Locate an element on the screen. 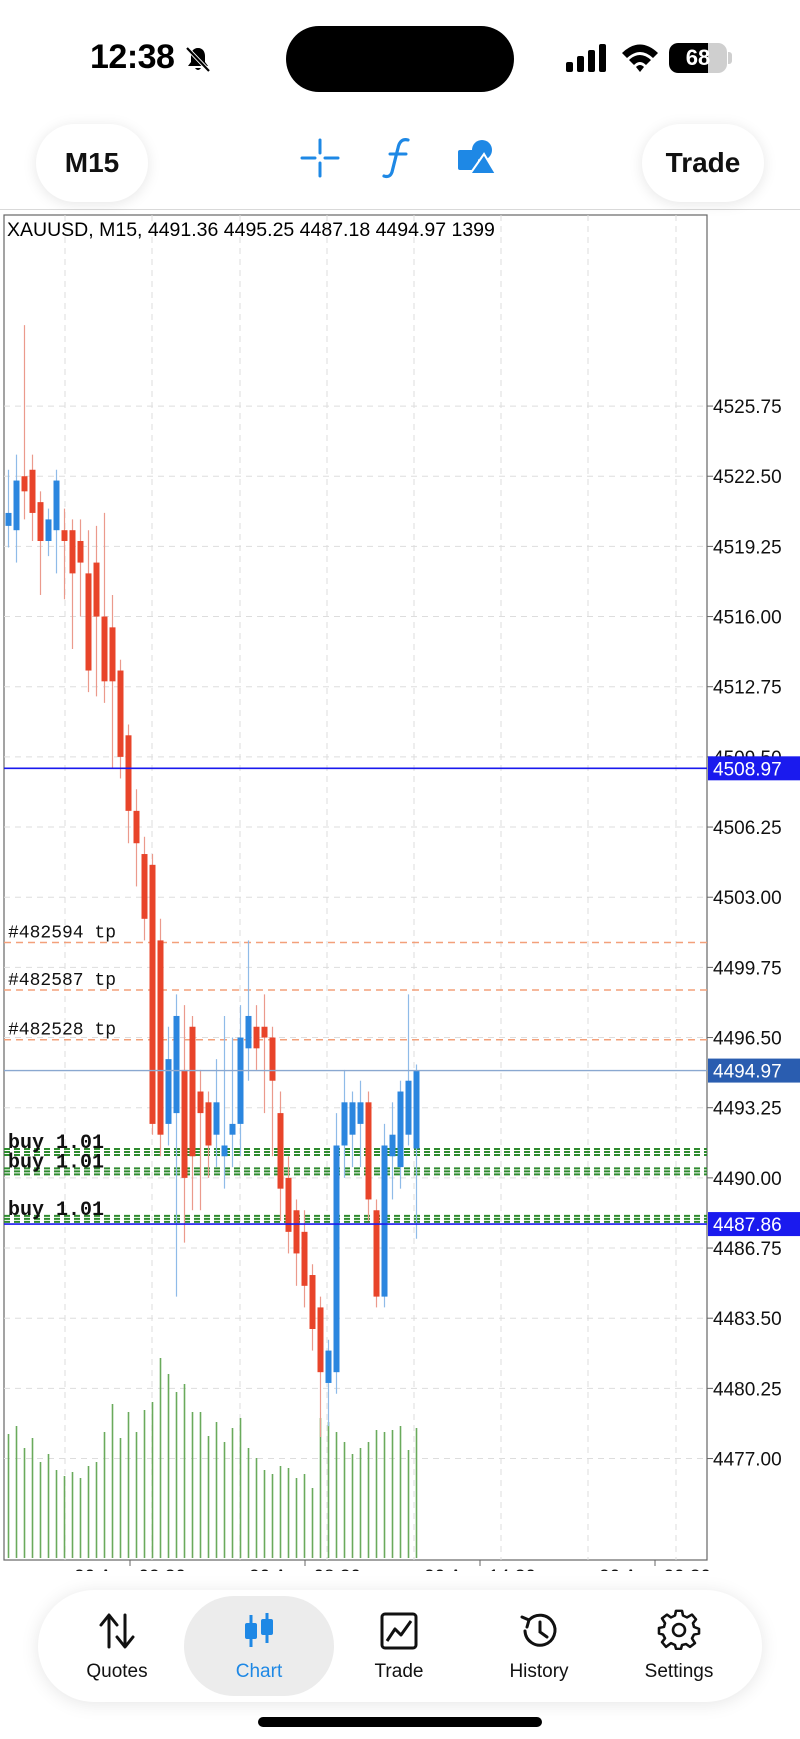 This screenshot has width=800, height=1739. current-price-badge-text: 4494.97 is located at coordinates (747, 1072).